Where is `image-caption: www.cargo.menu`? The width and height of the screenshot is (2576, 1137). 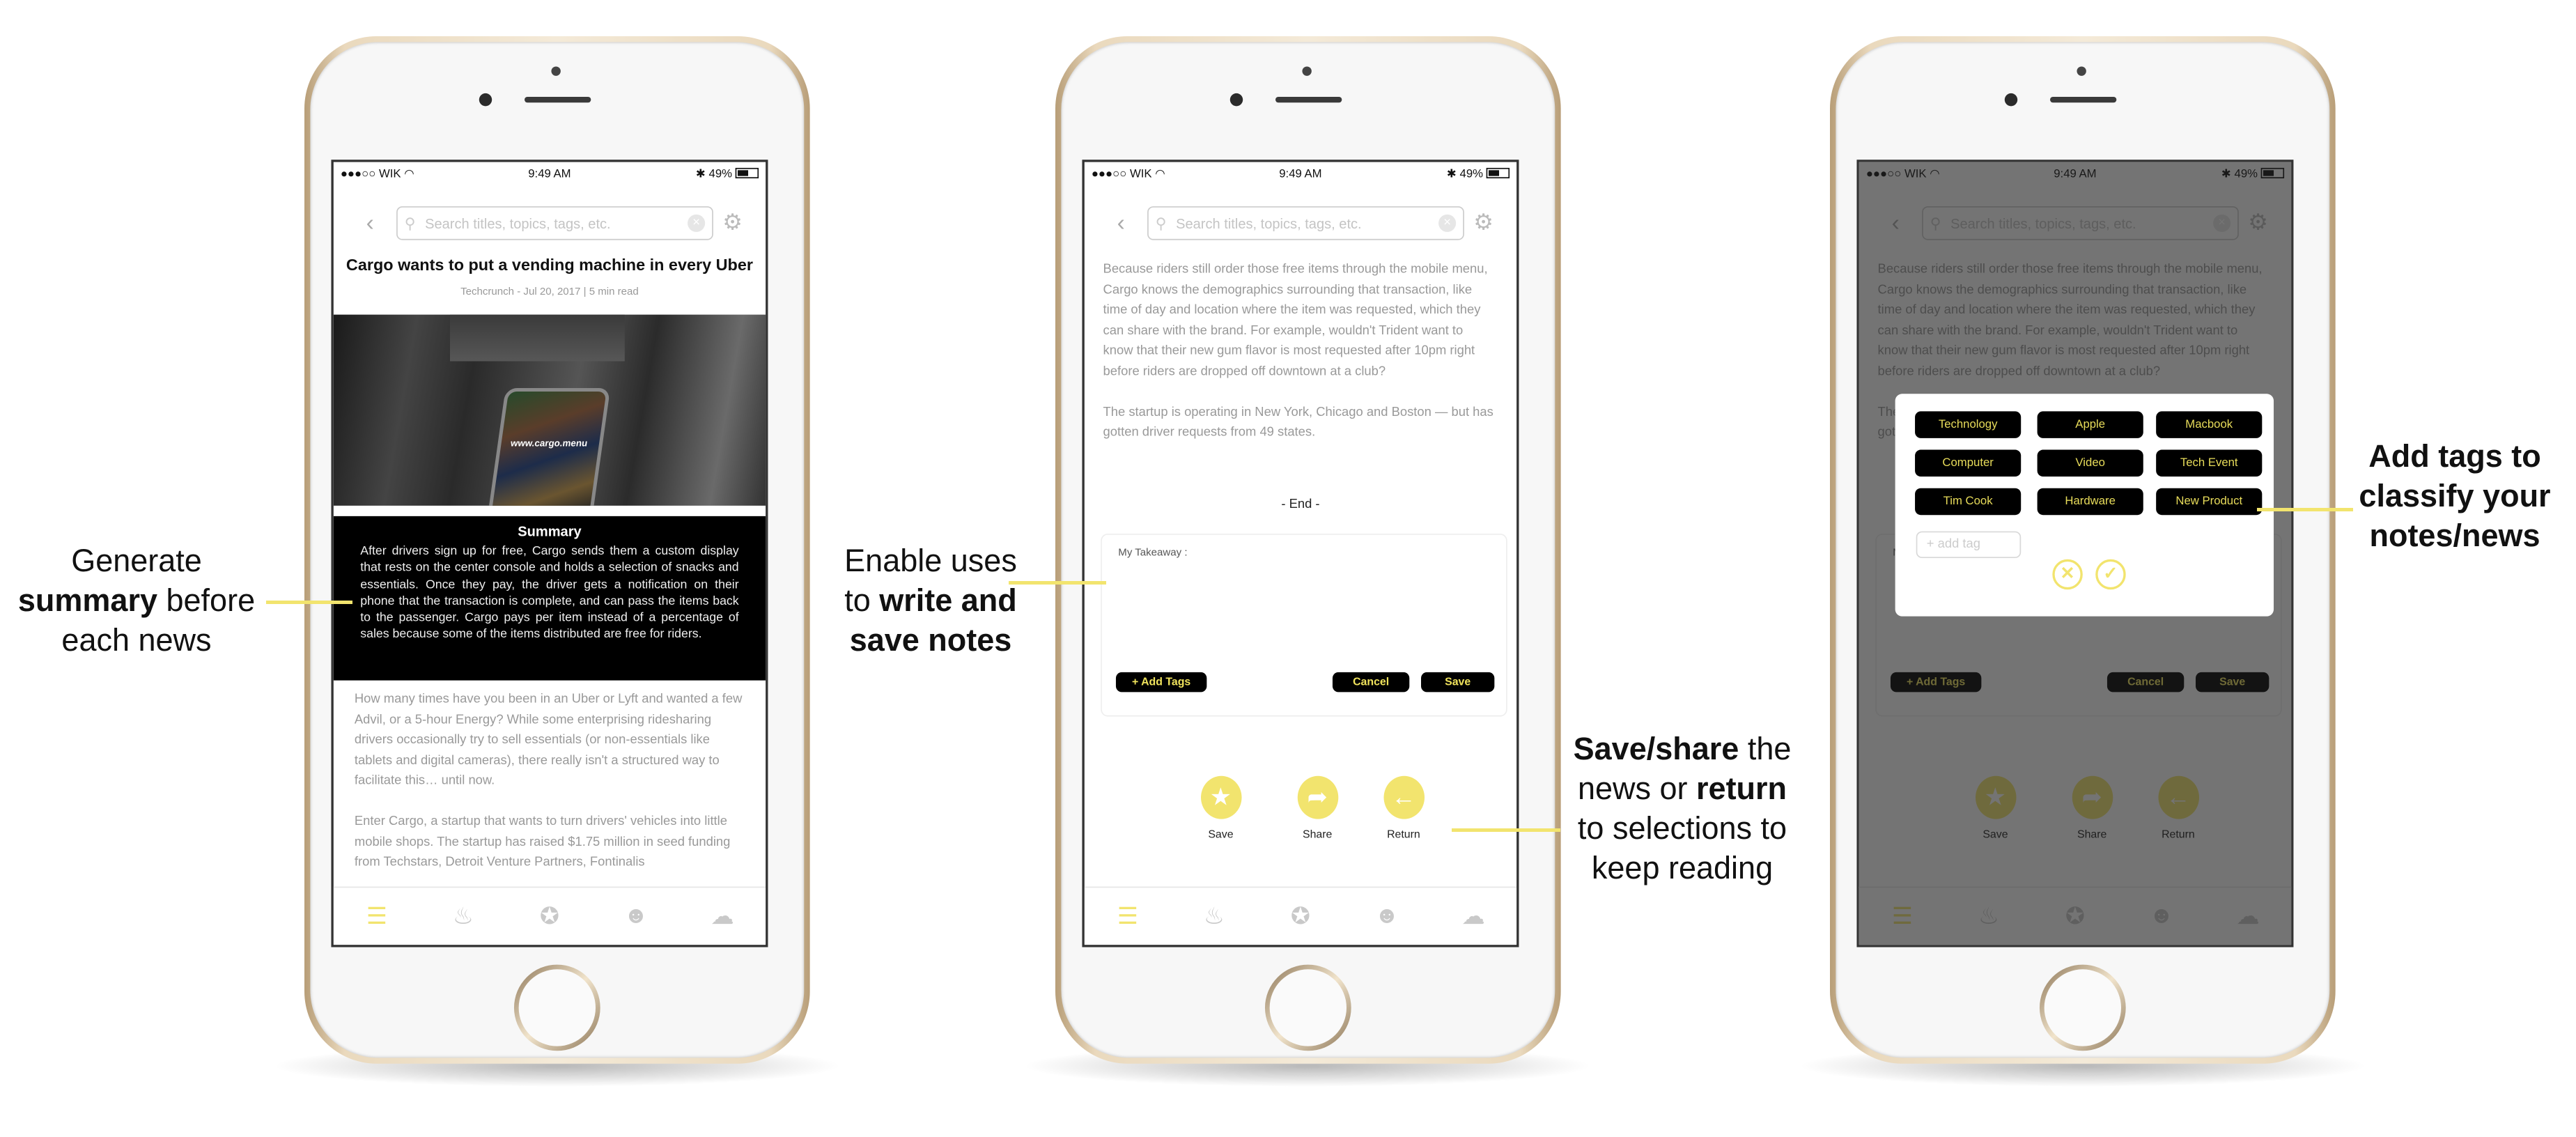
image-caption: www.cargo.menu is located at coordinates (549, 443).